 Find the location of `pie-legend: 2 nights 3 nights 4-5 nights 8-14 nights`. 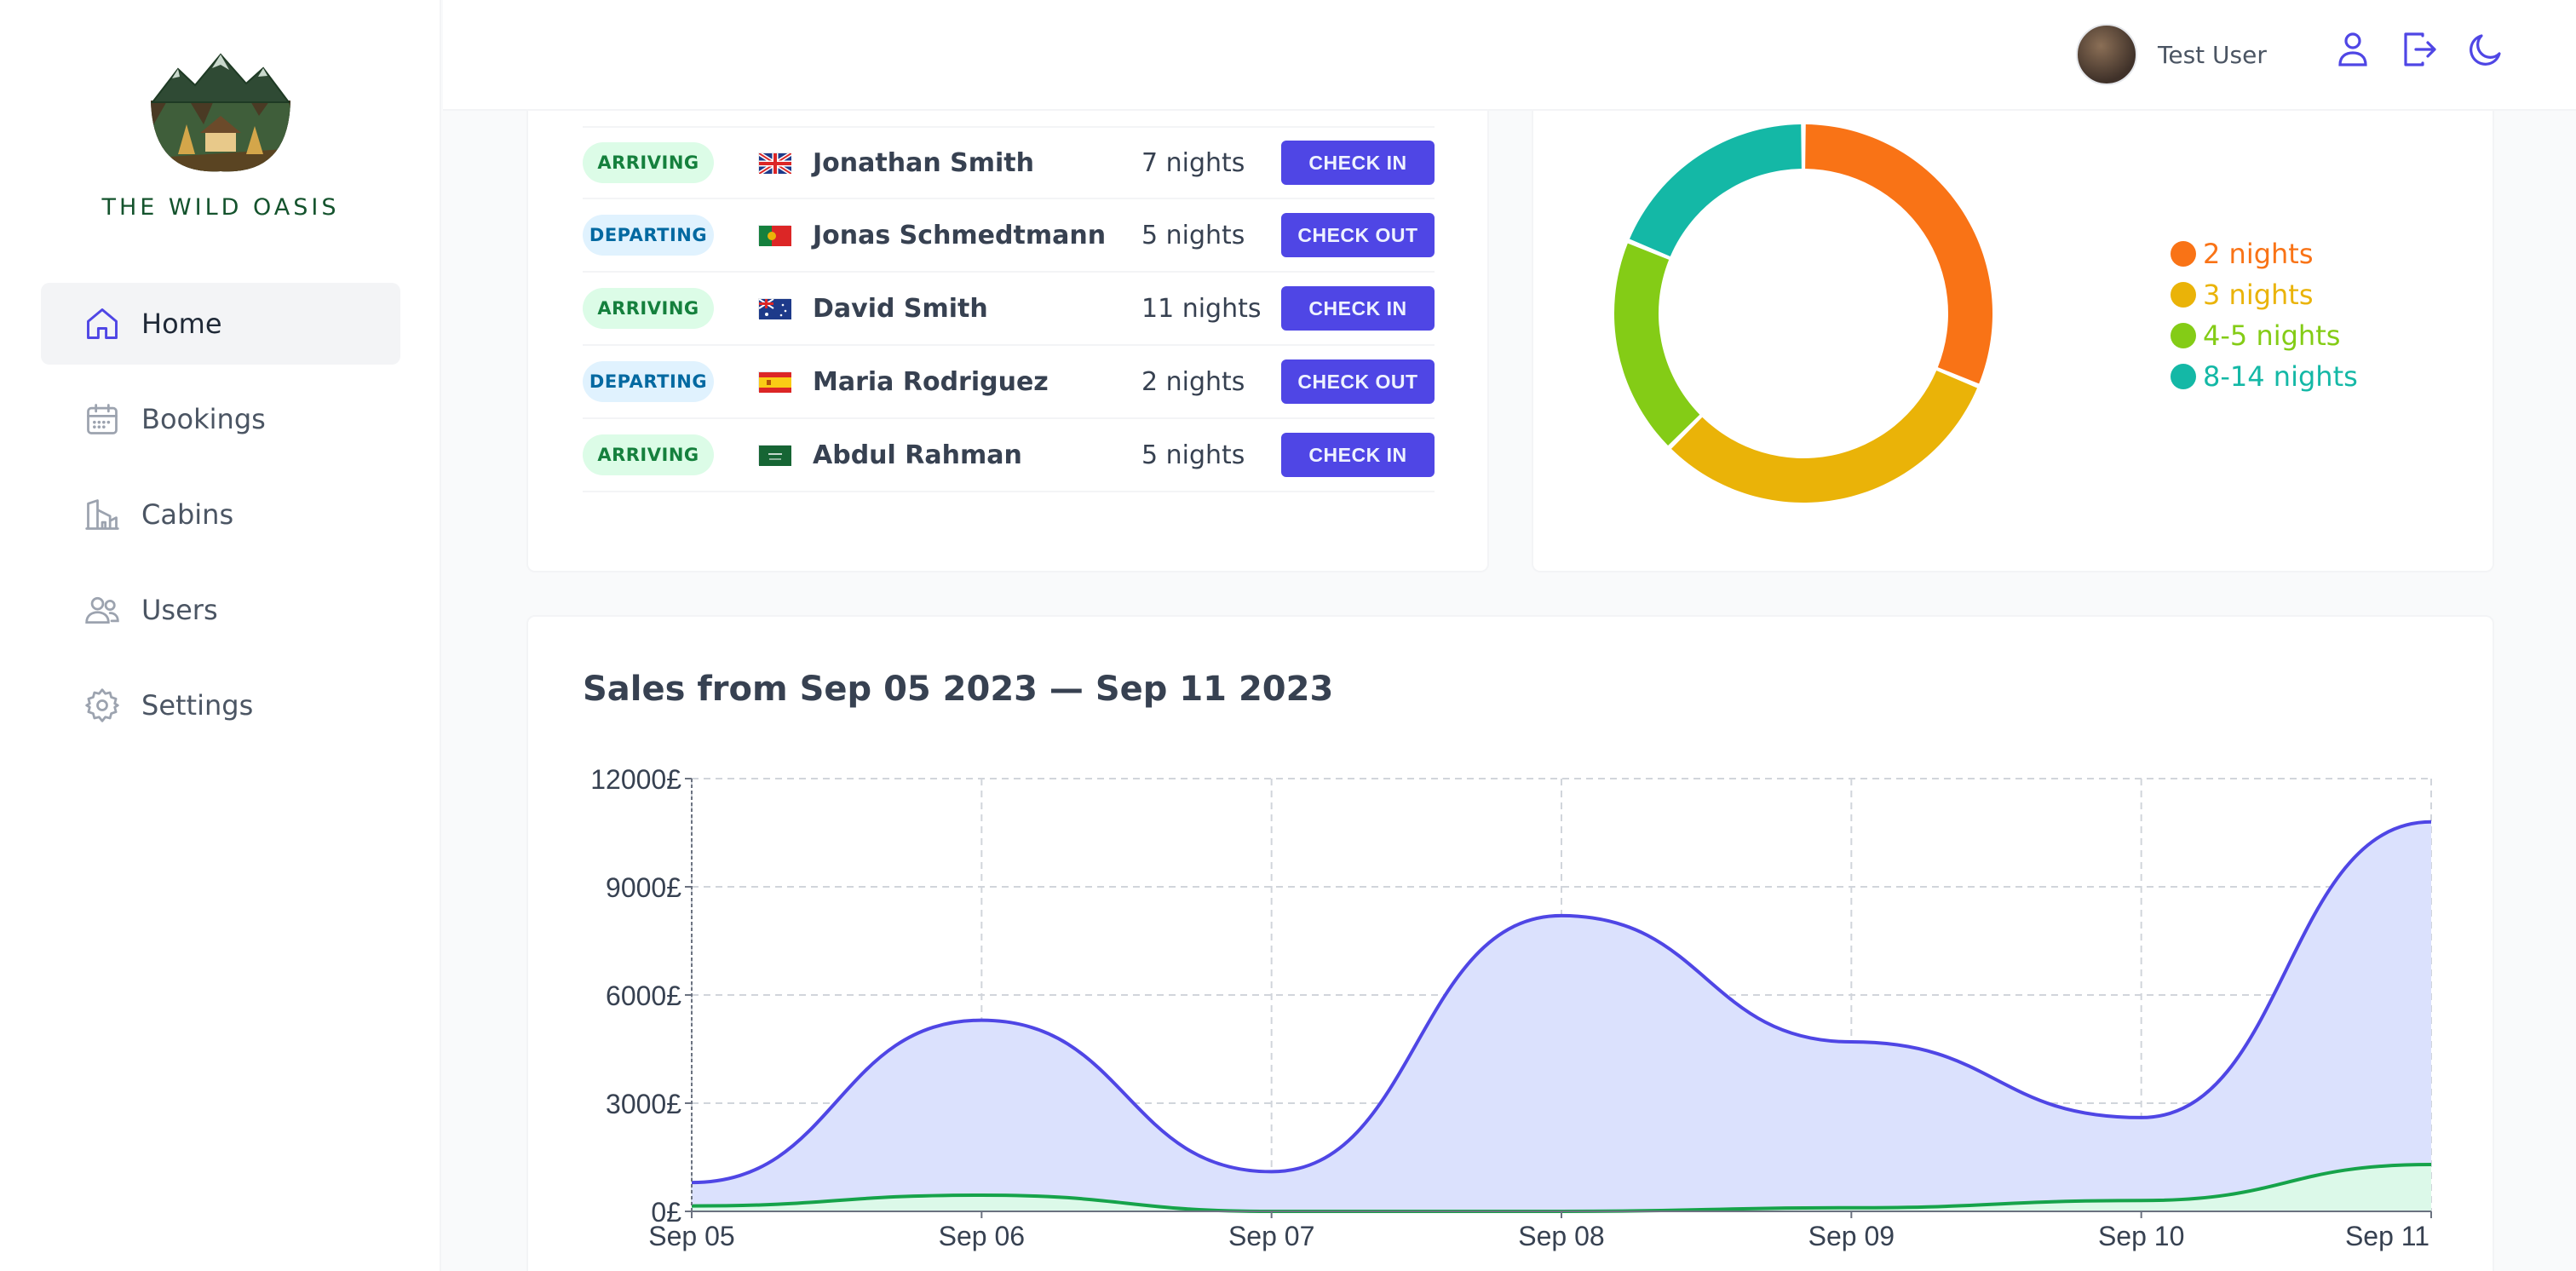

pie-legend: 2 nights 3 nights 4-5 nights 8-14 nights is located at coordinates (2264, 315).